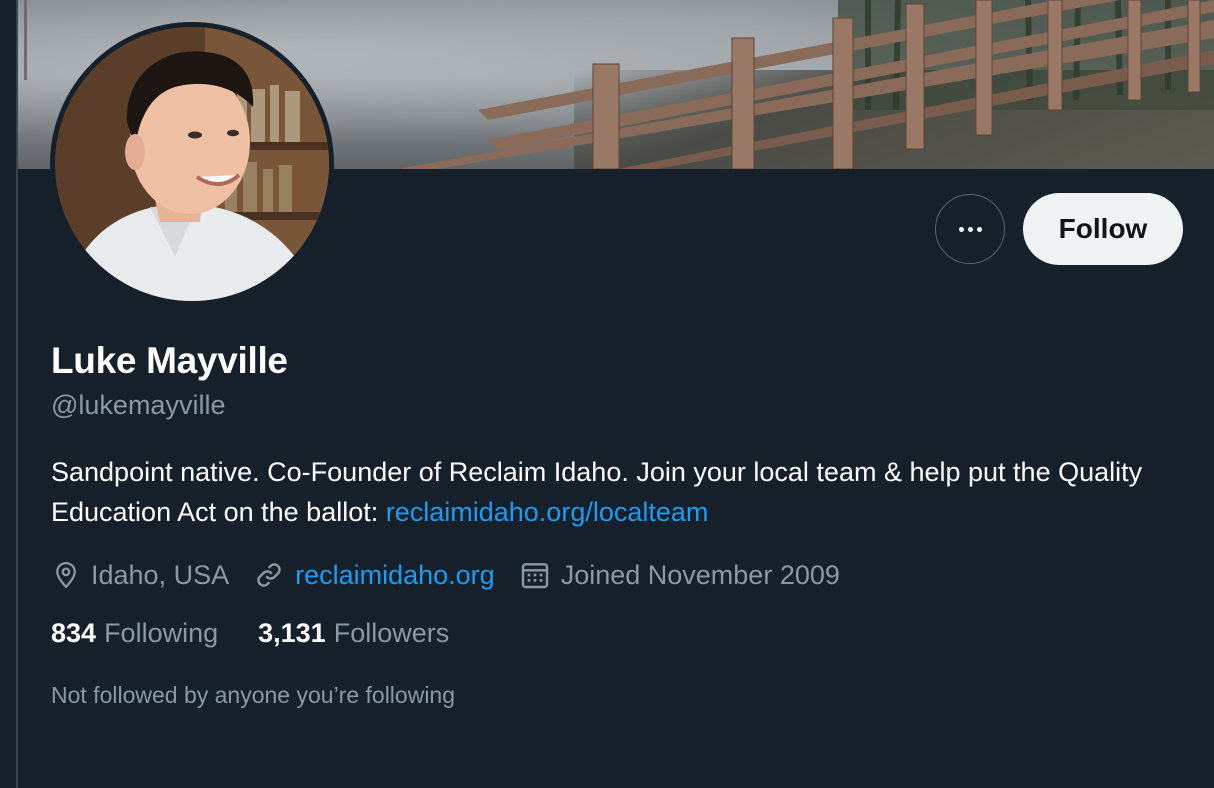 The width and height of the screenshot is (1214, 788). I want to click on website-item: reclaimidaho.org, so click(374, 575).